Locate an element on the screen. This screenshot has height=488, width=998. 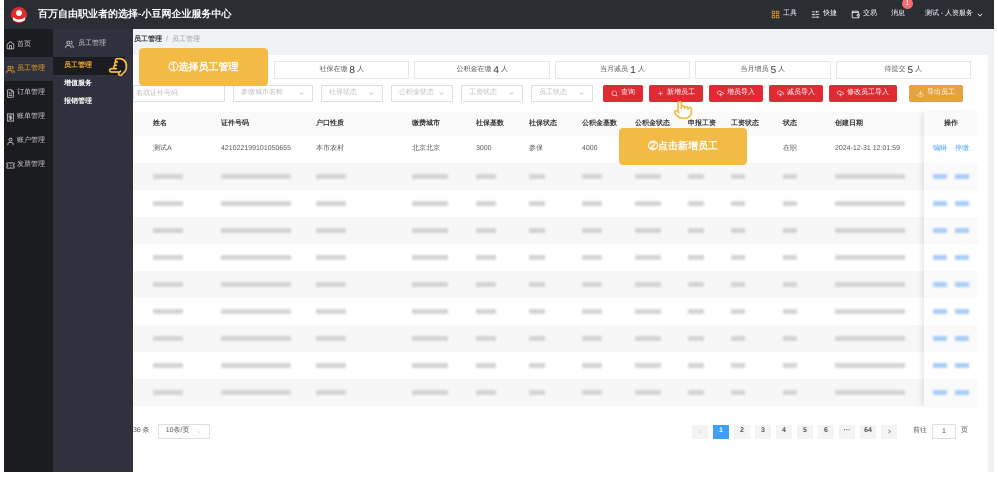
app-title: 百万自由职业者的选择-小豆网企业服务中心 is located at coordinates (135, 14).